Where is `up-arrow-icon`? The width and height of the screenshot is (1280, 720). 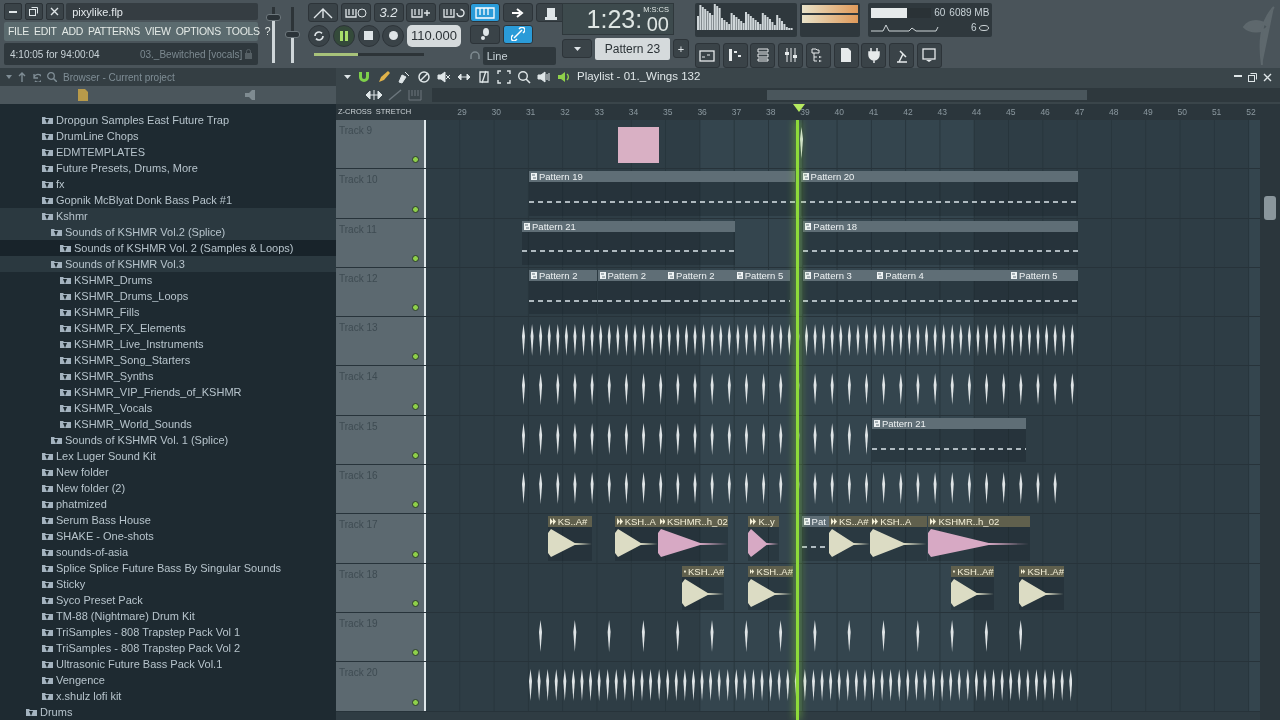
up-arrow-icon is located at coordinates (22, 77).